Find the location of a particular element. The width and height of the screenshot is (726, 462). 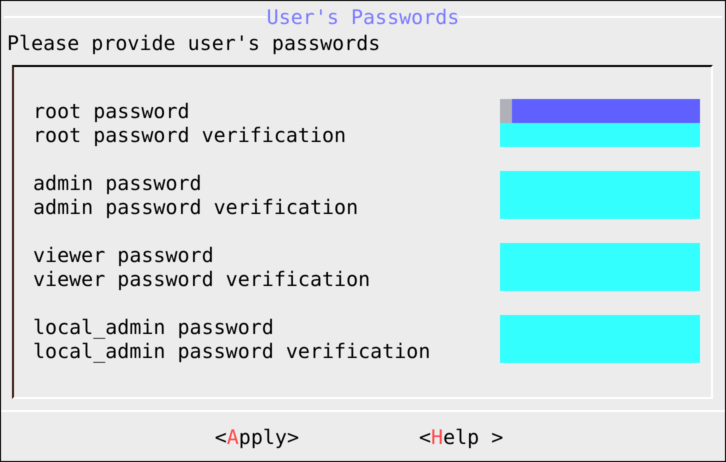

field-label: root password is located at coordinates (112, 111).